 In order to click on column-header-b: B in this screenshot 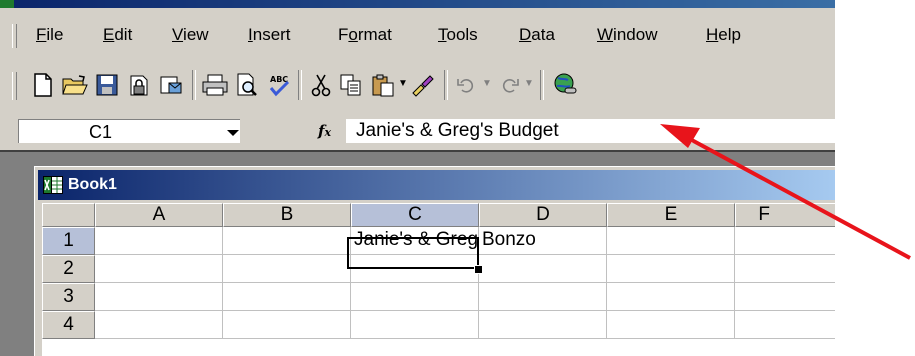, I will do `click(287, 215)`.